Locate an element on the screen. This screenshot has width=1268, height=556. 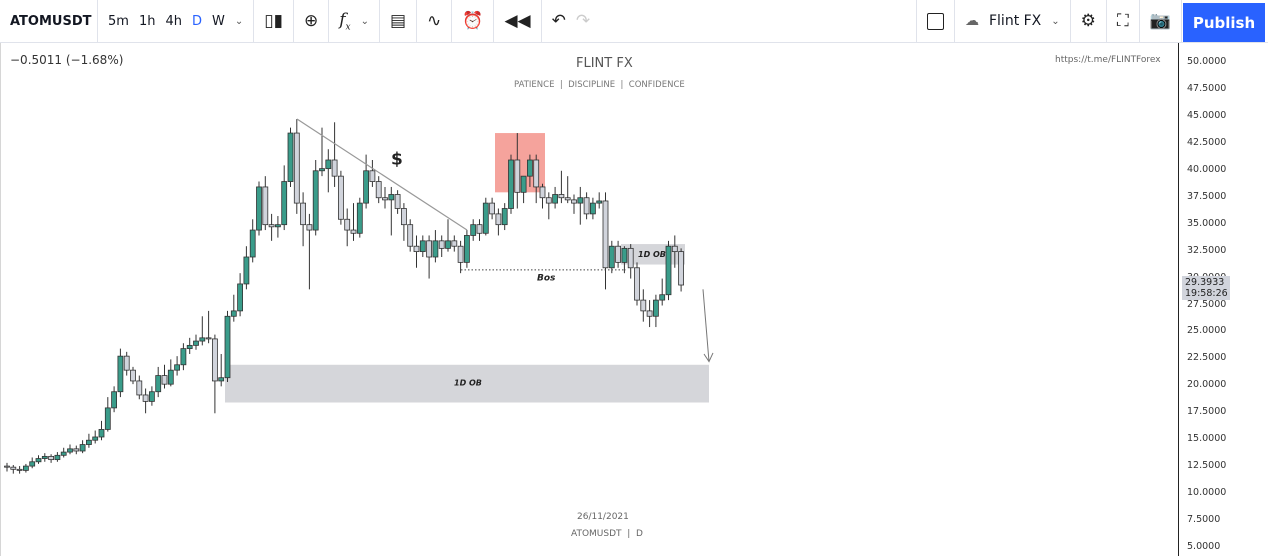
symbol-label: ATOMUSDT is located at coordinates (51, 21).